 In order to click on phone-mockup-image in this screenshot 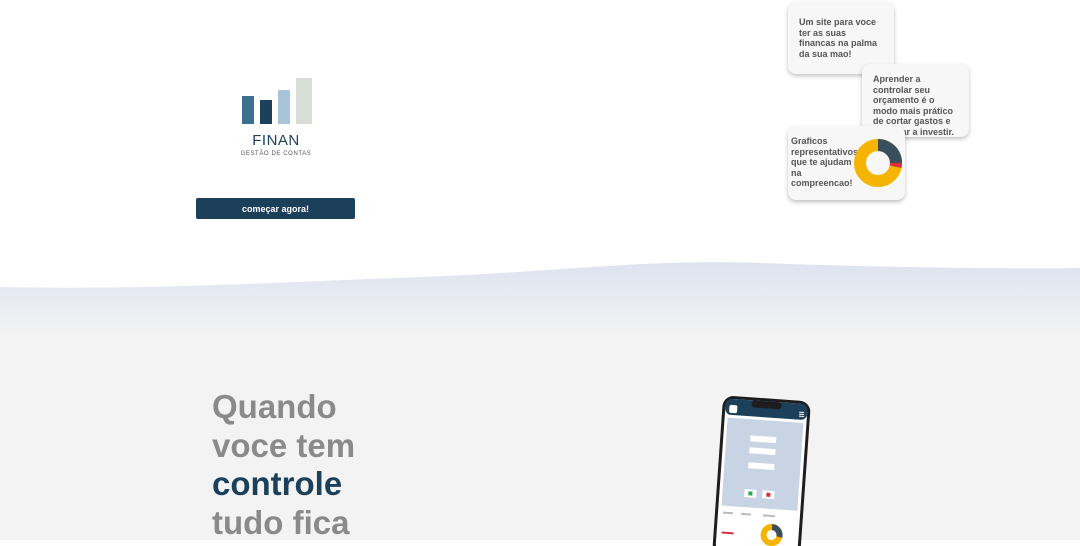, I will do `click(761, 471)`.